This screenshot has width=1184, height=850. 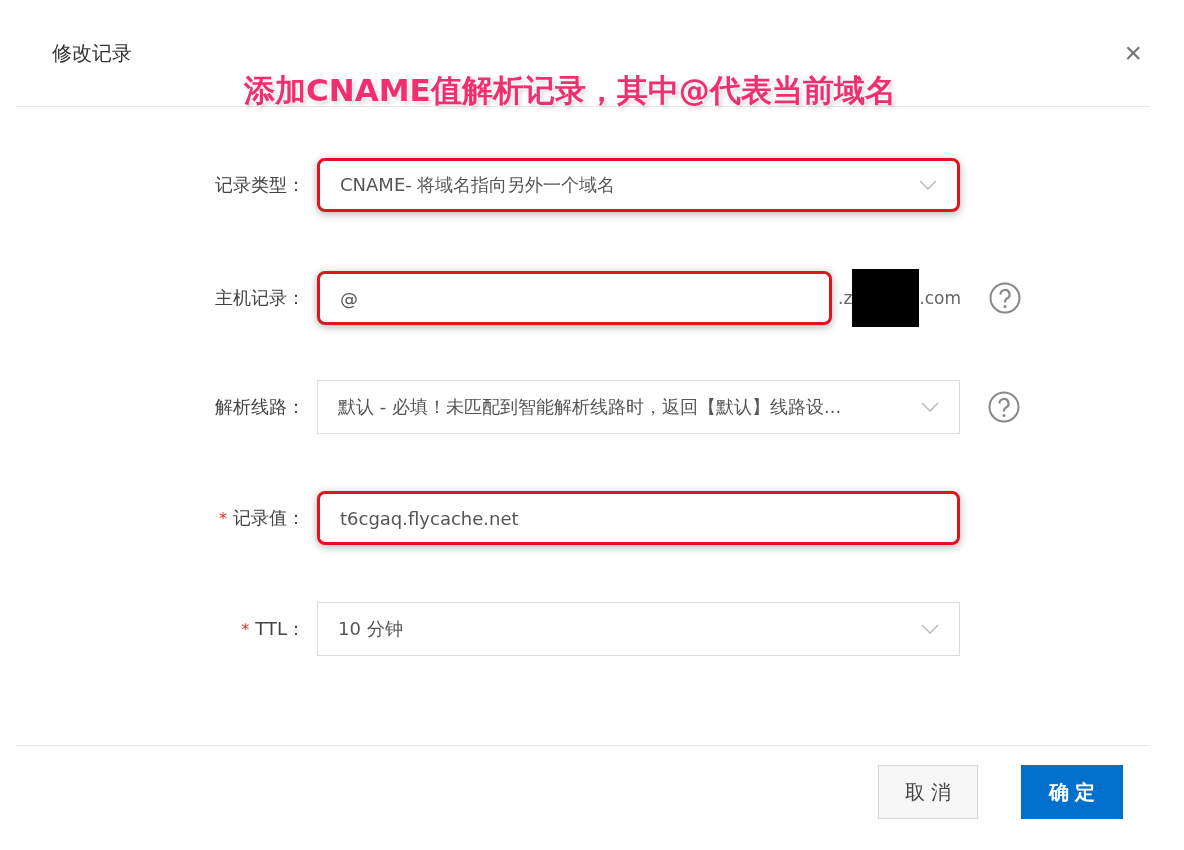 What do you see at coordinates (259, 407) in the screenshot?
I see `field-label: 解析线路：` at bounding box center [259, 407].